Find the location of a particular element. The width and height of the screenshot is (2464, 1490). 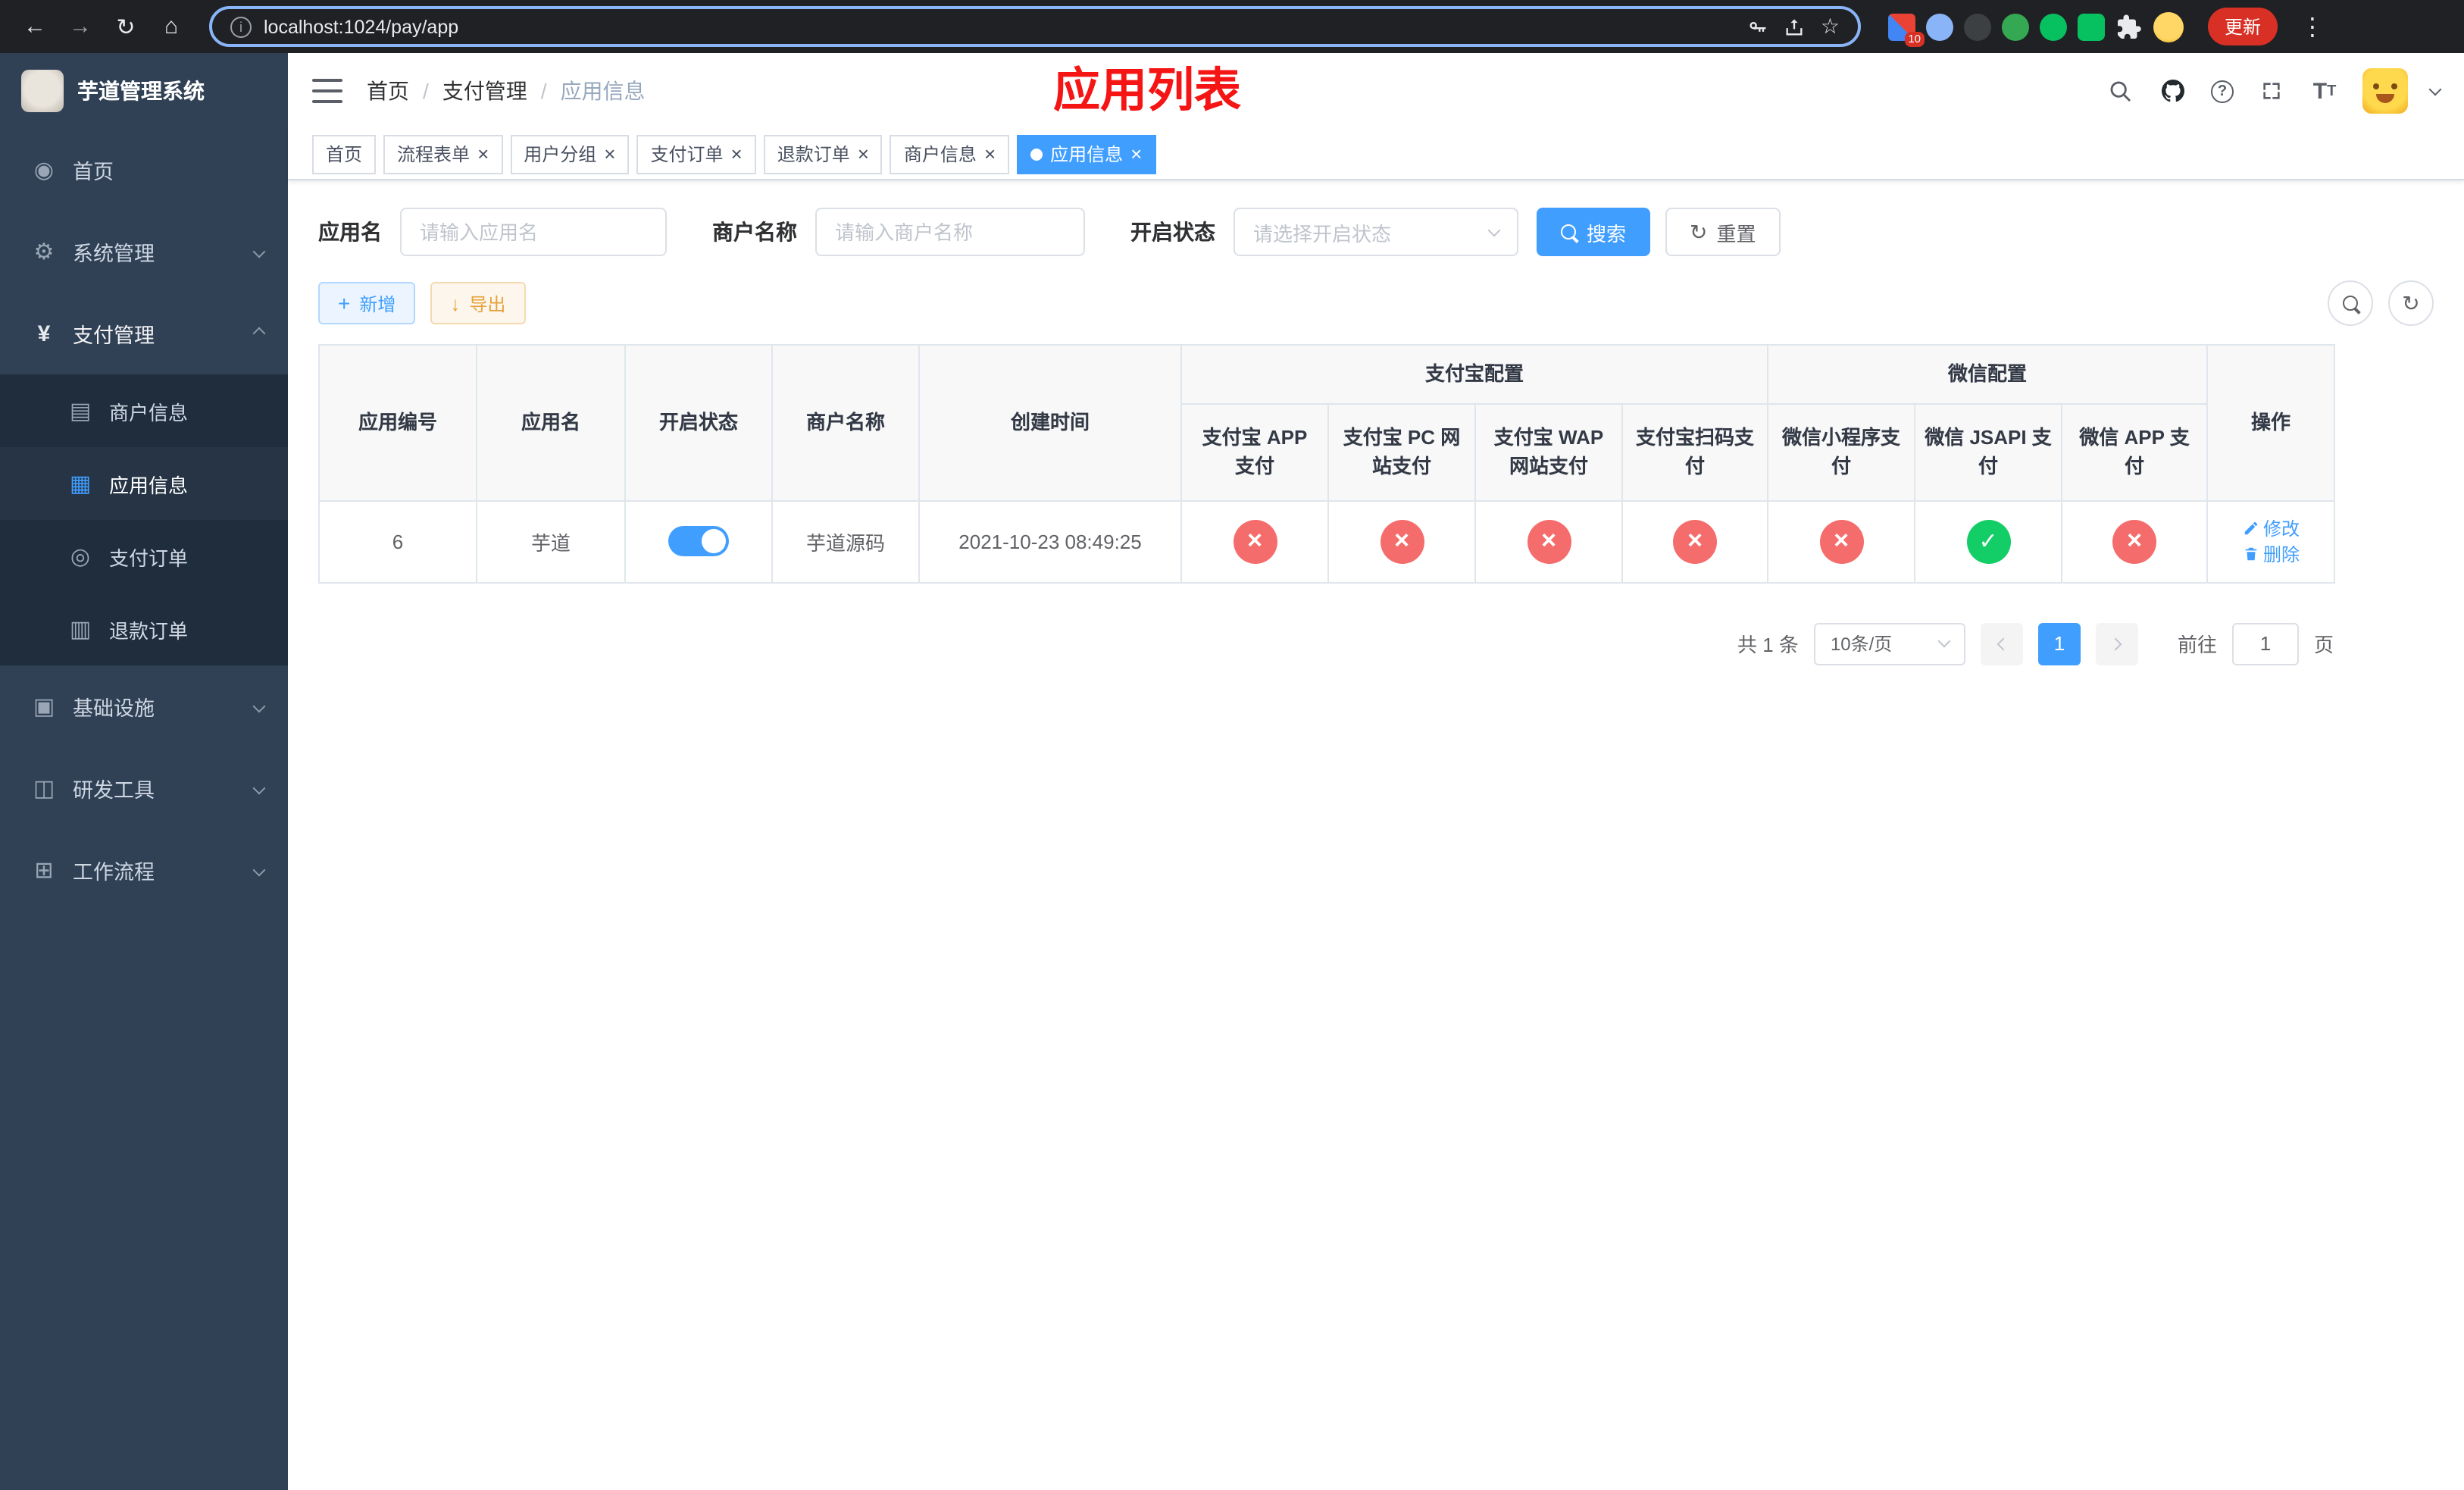

share-icon is located at coordinates (1795, 27).